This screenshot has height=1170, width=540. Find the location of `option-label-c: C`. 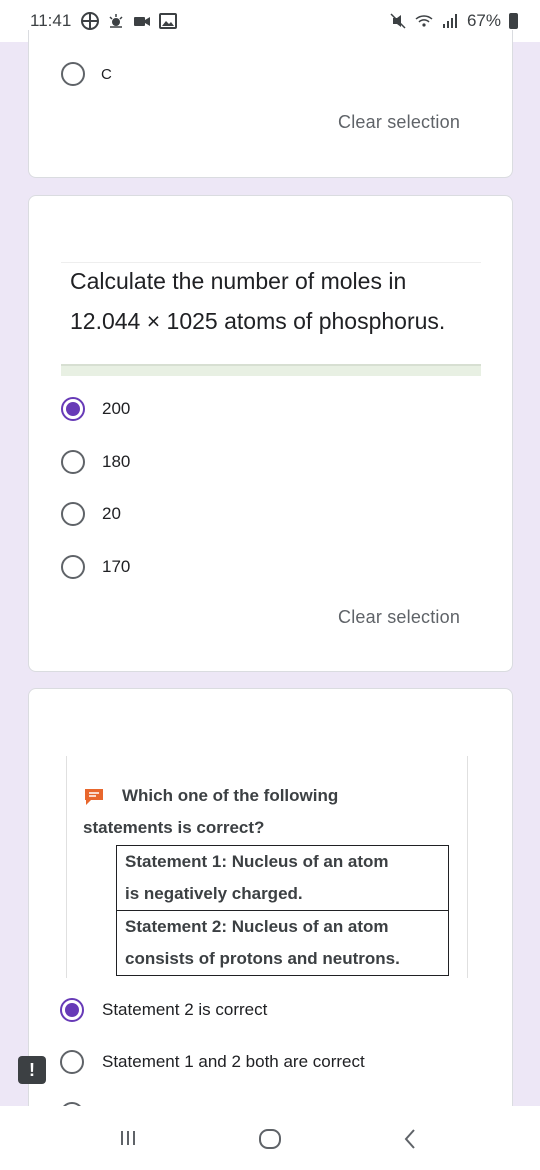

option-label-c: C is located at coordinates (106, 74).